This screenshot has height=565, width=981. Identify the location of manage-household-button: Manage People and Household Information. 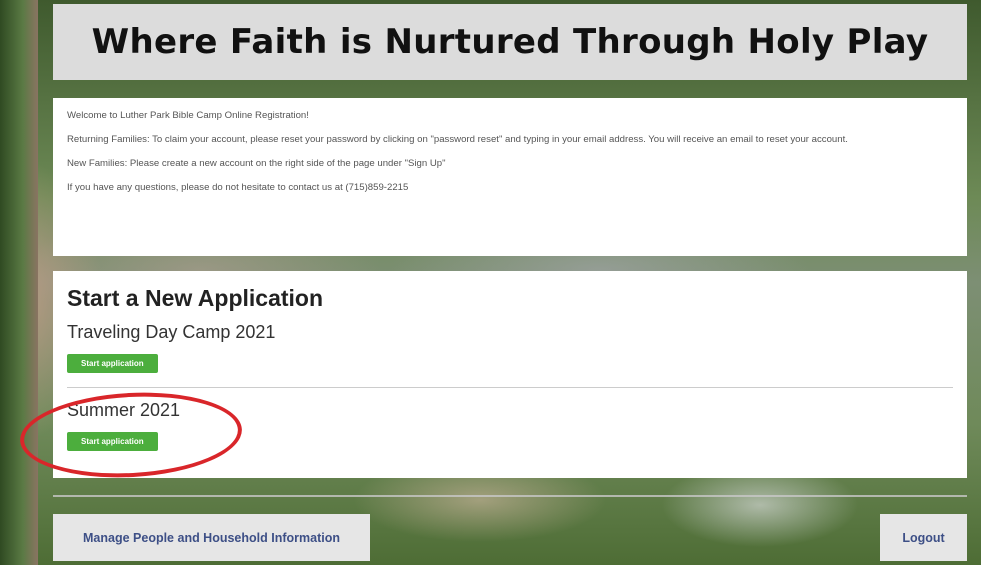
(211, 537).